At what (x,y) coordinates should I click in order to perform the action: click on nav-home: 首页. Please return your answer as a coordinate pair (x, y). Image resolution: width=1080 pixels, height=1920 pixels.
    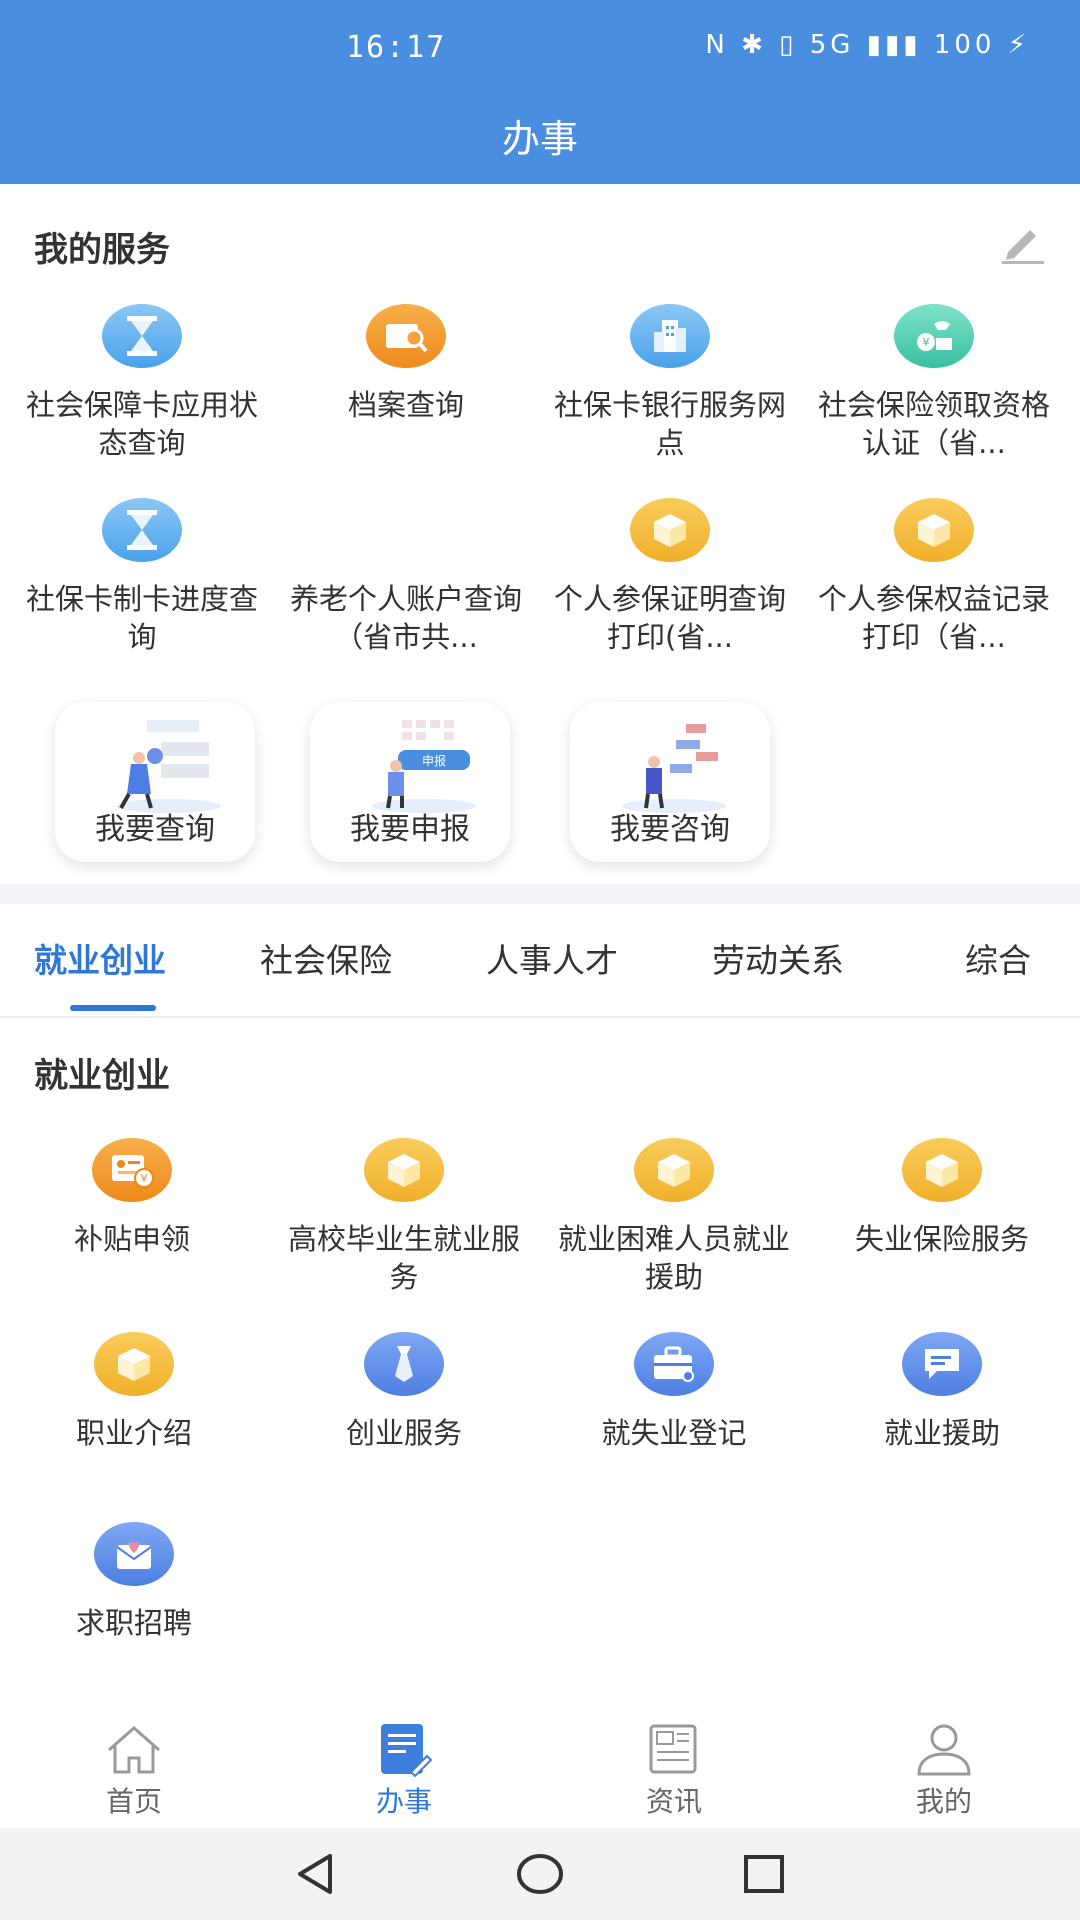
    Looking at the image, I should click on (134, 1771).